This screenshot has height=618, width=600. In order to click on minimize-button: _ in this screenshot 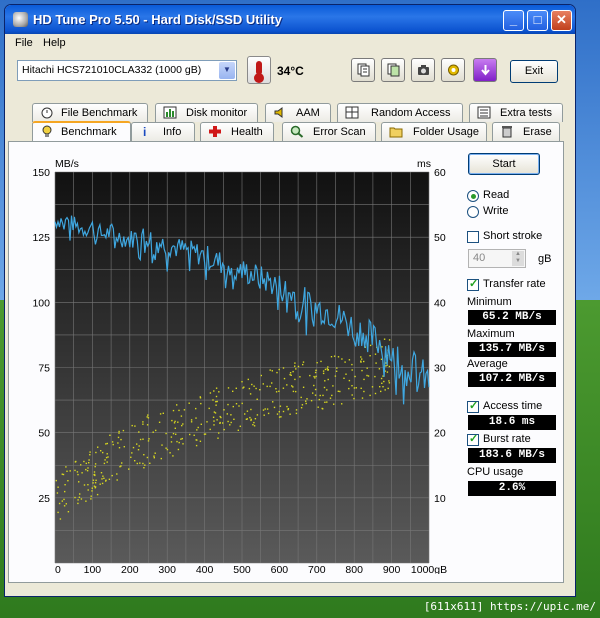, I will do `click(513, 20)`.